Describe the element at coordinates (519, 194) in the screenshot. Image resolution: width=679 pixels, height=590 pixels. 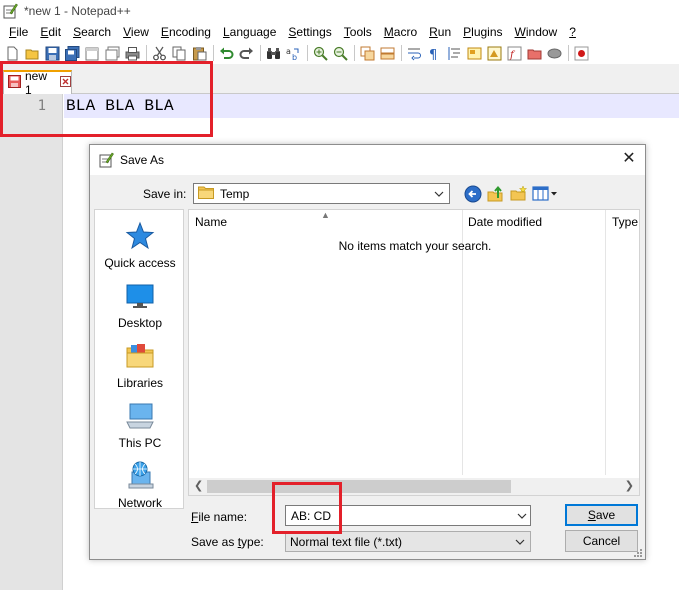
I see `new-folder-icon` at that location.